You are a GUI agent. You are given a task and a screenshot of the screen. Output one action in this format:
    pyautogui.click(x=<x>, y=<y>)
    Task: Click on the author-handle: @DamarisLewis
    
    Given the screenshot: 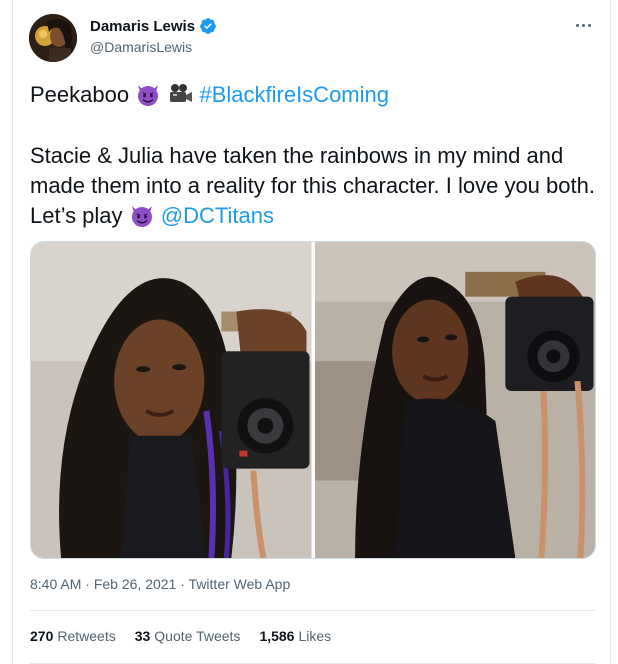 What is the action you would take?
    pyautogui.click(x=141, y=47)
    